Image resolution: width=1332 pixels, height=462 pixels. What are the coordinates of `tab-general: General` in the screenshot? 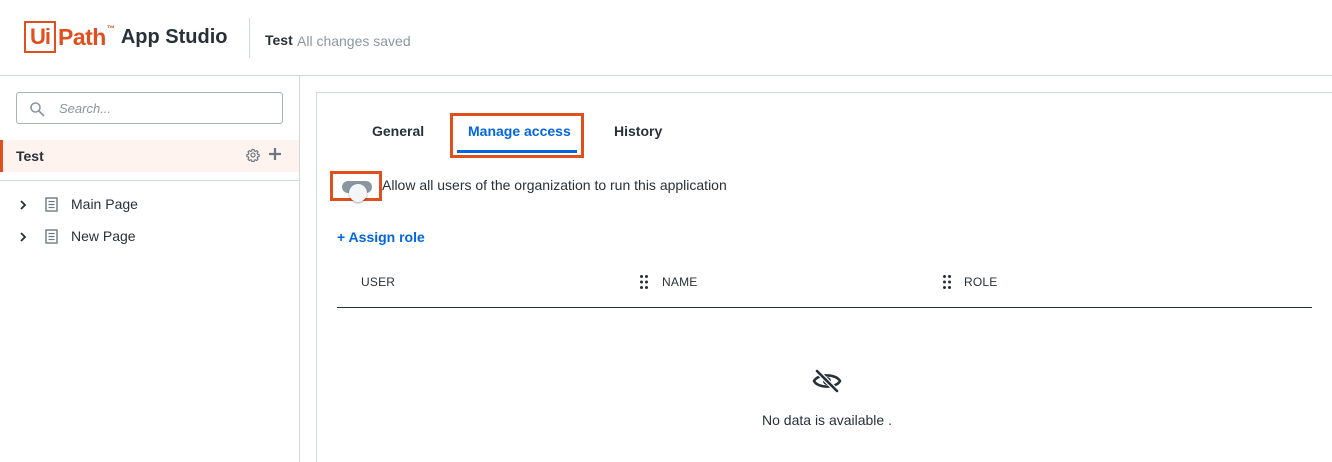 It's located at (398, 131).